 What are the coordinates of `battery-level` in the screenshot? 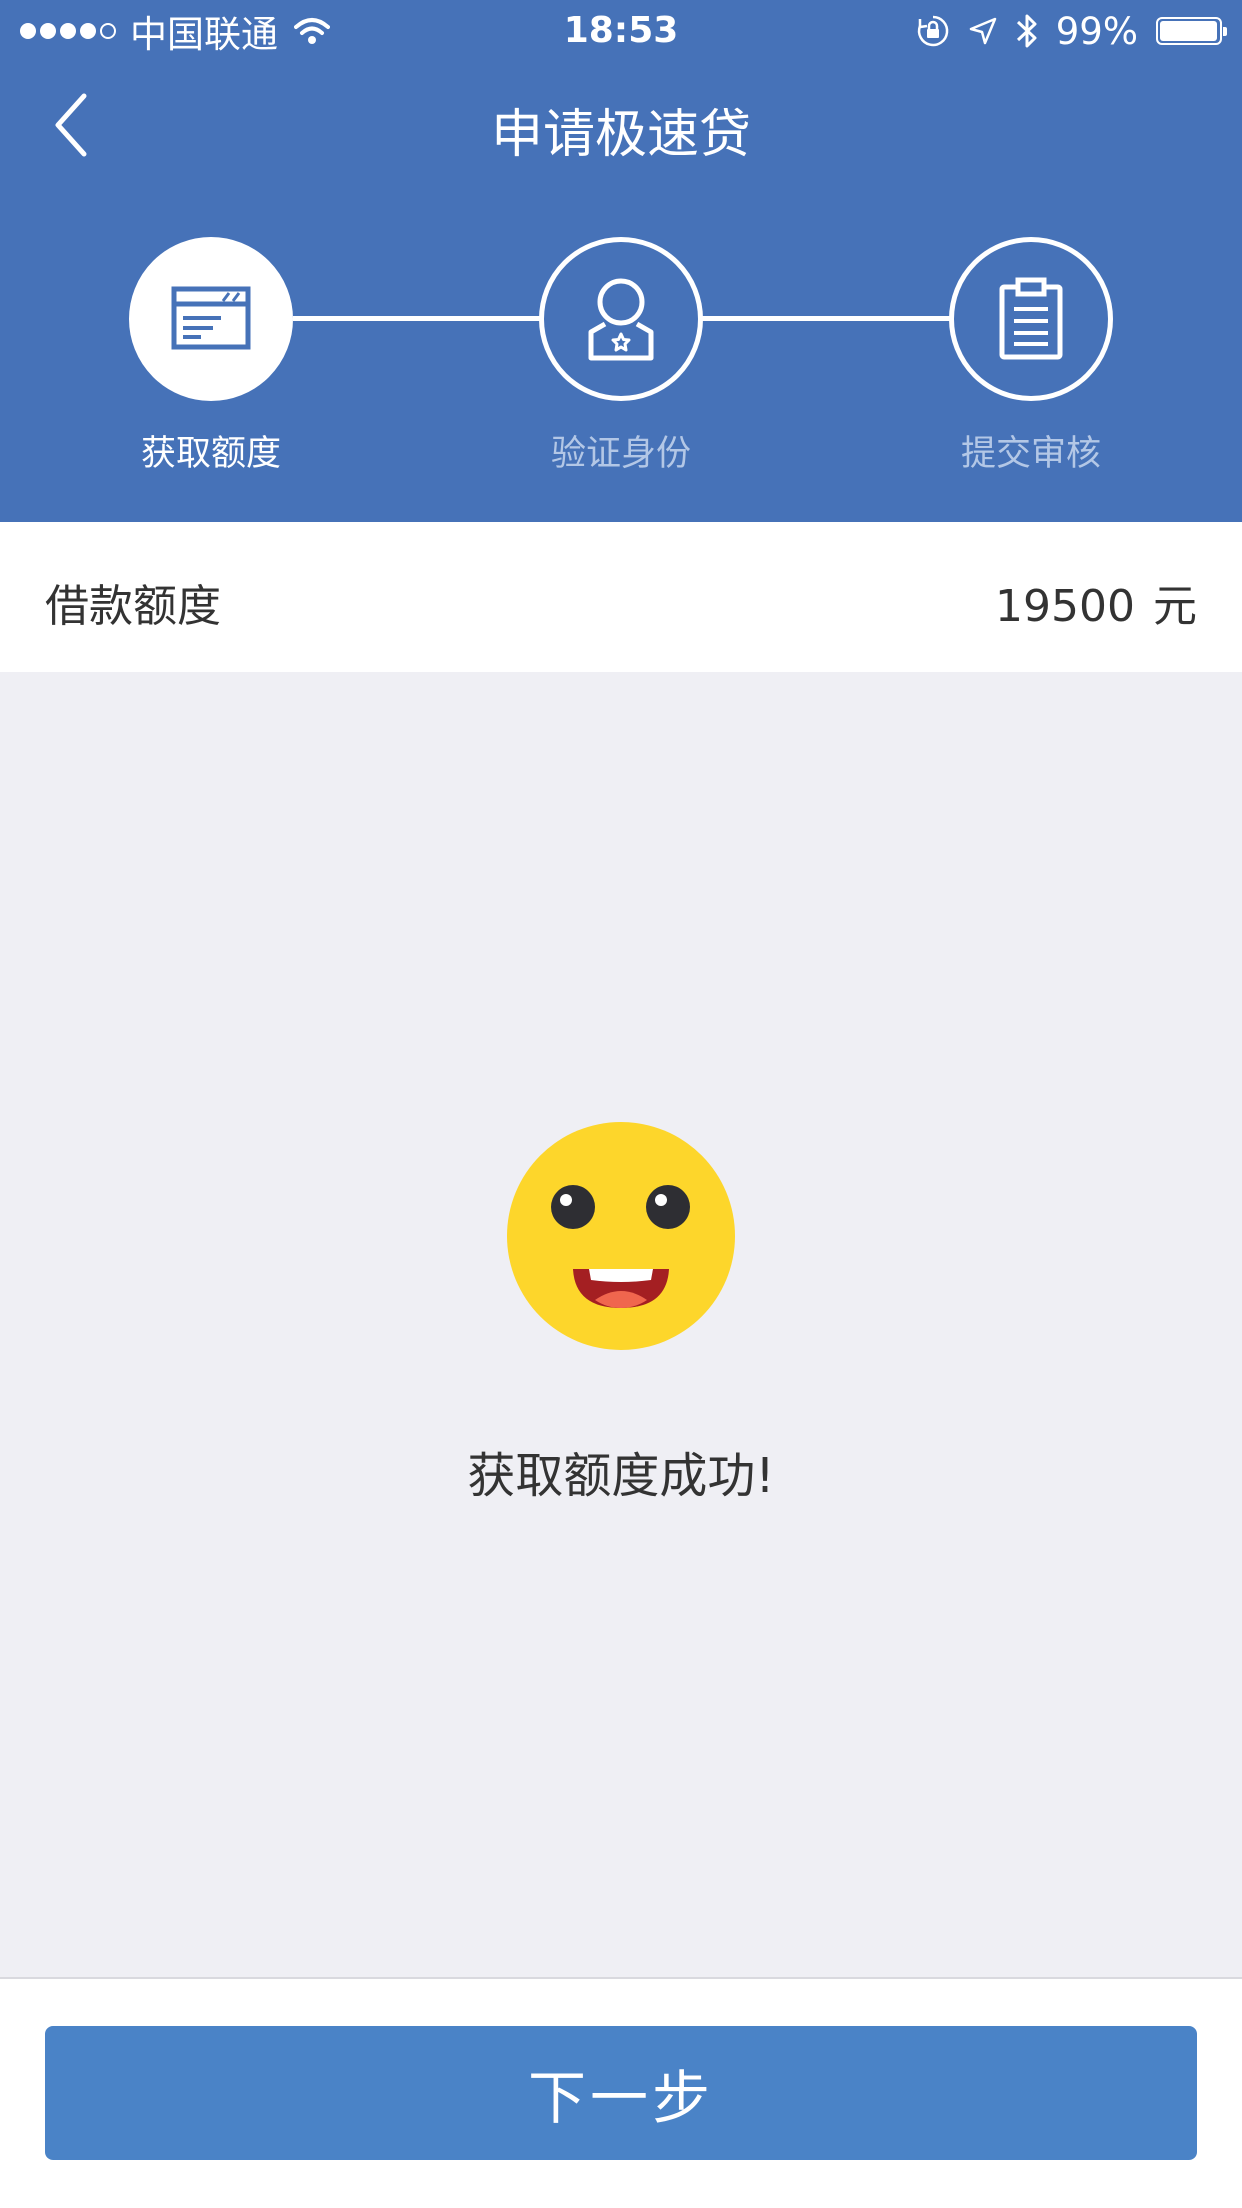 It's located at (1189, 31).